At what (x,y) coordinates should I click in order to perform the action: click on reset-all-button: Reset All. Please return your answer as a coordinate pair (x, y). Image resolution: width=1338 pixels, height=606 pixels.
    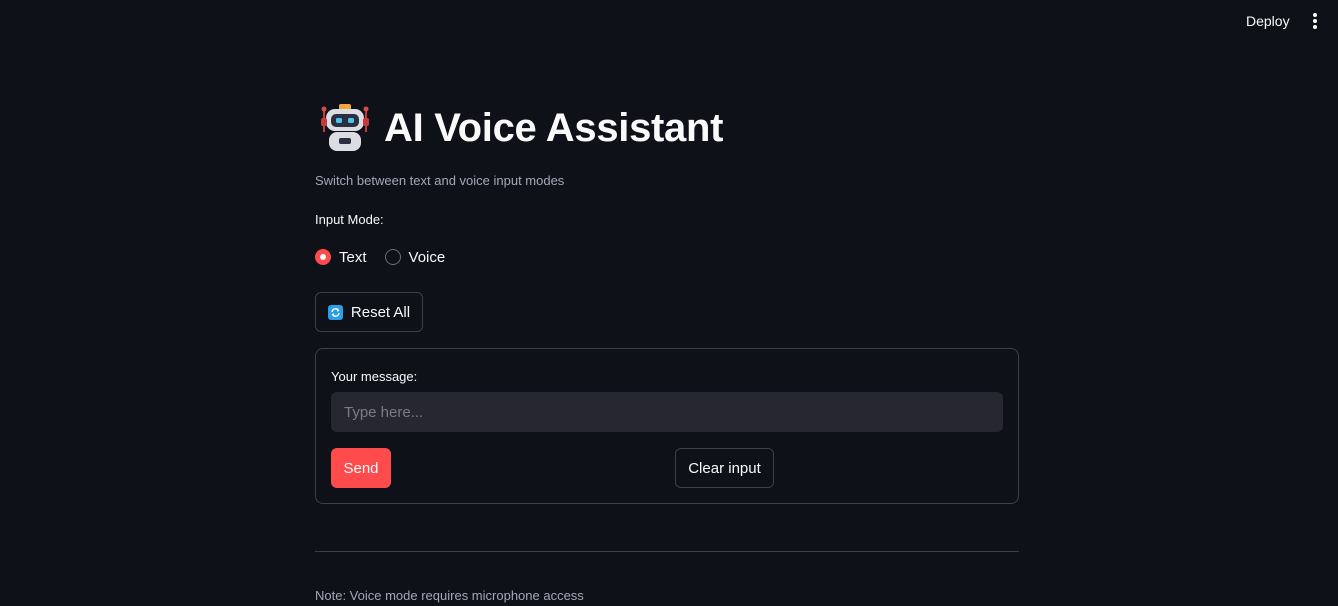
    Looking at the image, I should click on (369, 312).